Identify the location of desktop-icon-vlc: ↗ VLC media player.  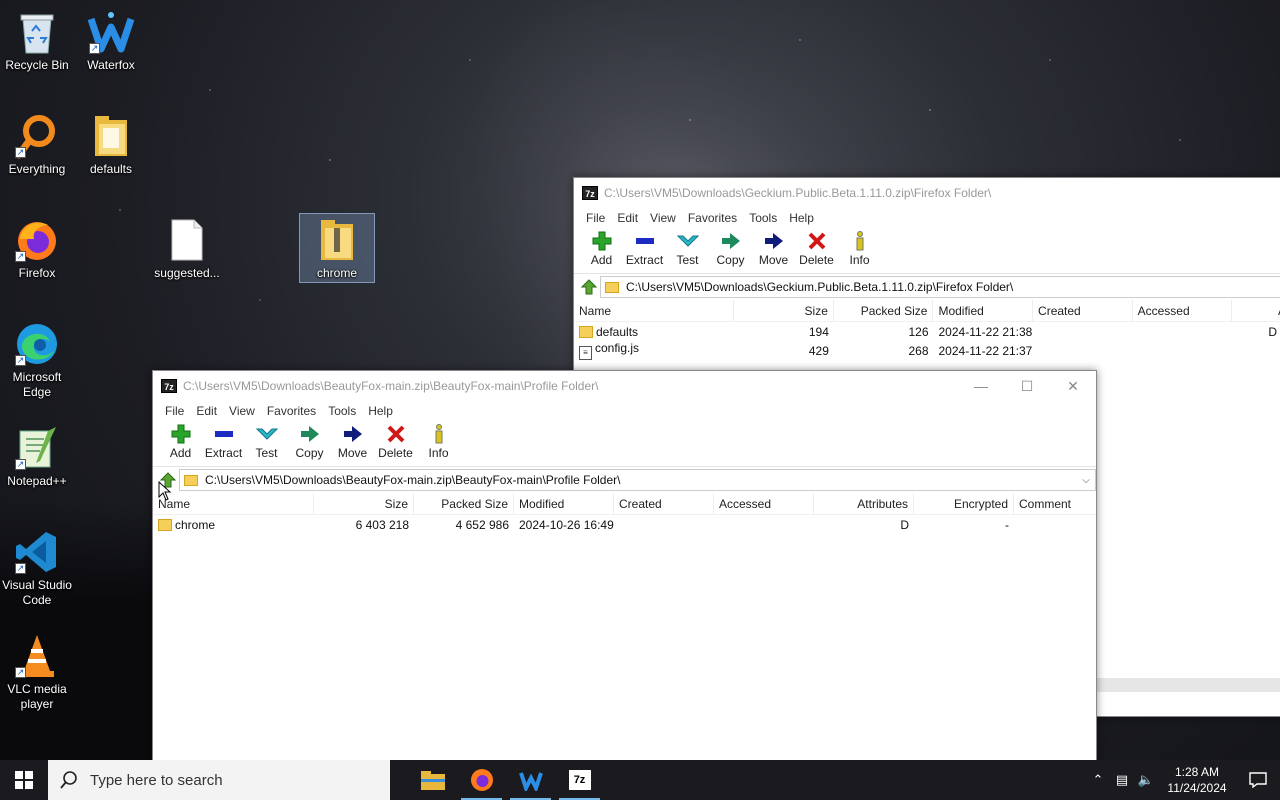
(37, 672).